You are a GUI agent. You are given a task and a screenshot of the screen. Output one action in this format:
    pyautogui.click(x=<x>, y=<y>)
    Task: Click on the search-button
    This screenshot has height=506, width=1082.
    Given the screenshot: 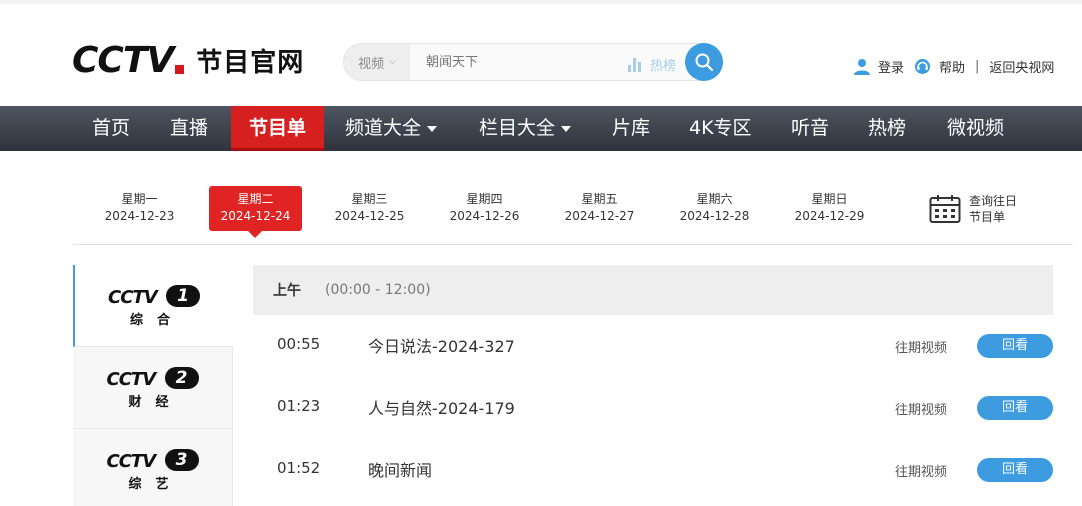 What is the action you would take?
    pyautogui.click(x=704, y=62)
    